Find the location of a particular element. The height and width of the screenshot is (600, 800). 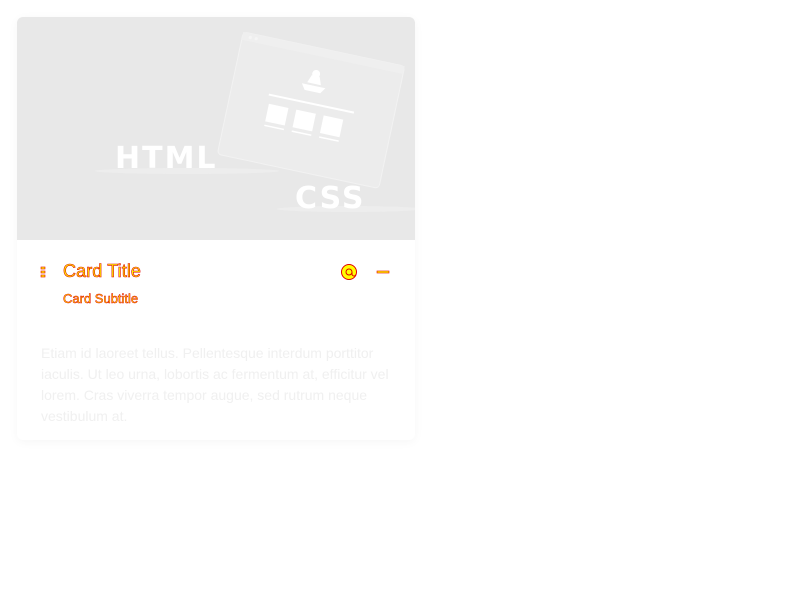

css-logo-graphic: CSS is located at coordinates (346, 198).